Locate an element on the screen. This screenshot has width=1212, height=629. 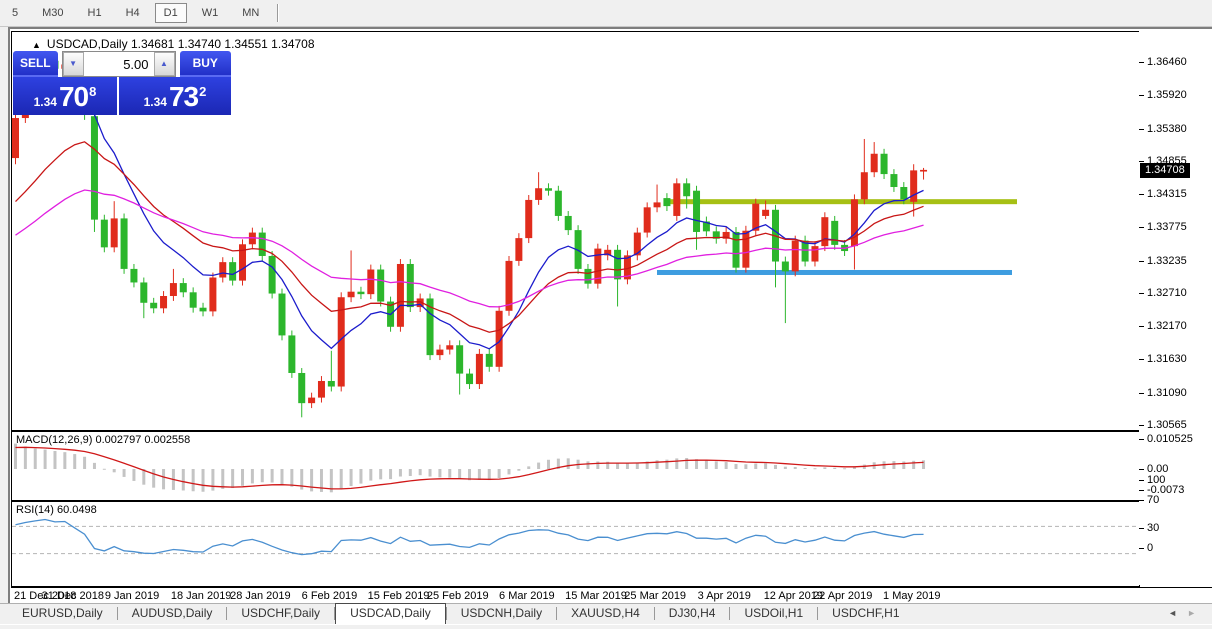
volume-increase-icon: ▲ is located at coordinates (164, 64).